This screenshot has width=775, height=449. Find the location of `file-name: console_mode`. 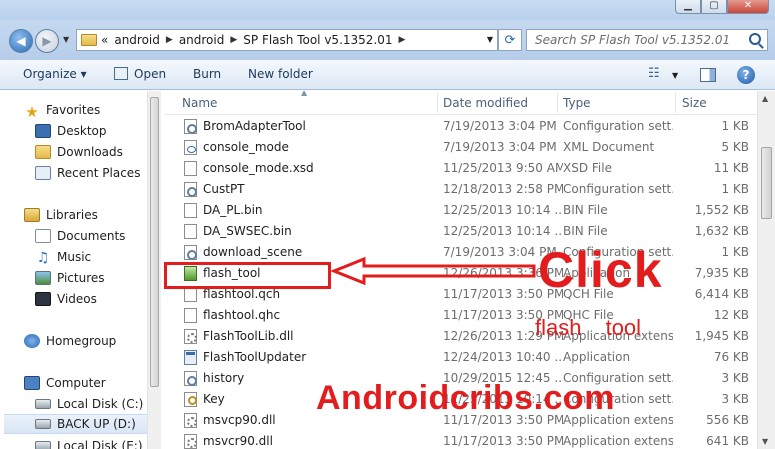

file-name: console_mode is located at coordinates (246, 147).